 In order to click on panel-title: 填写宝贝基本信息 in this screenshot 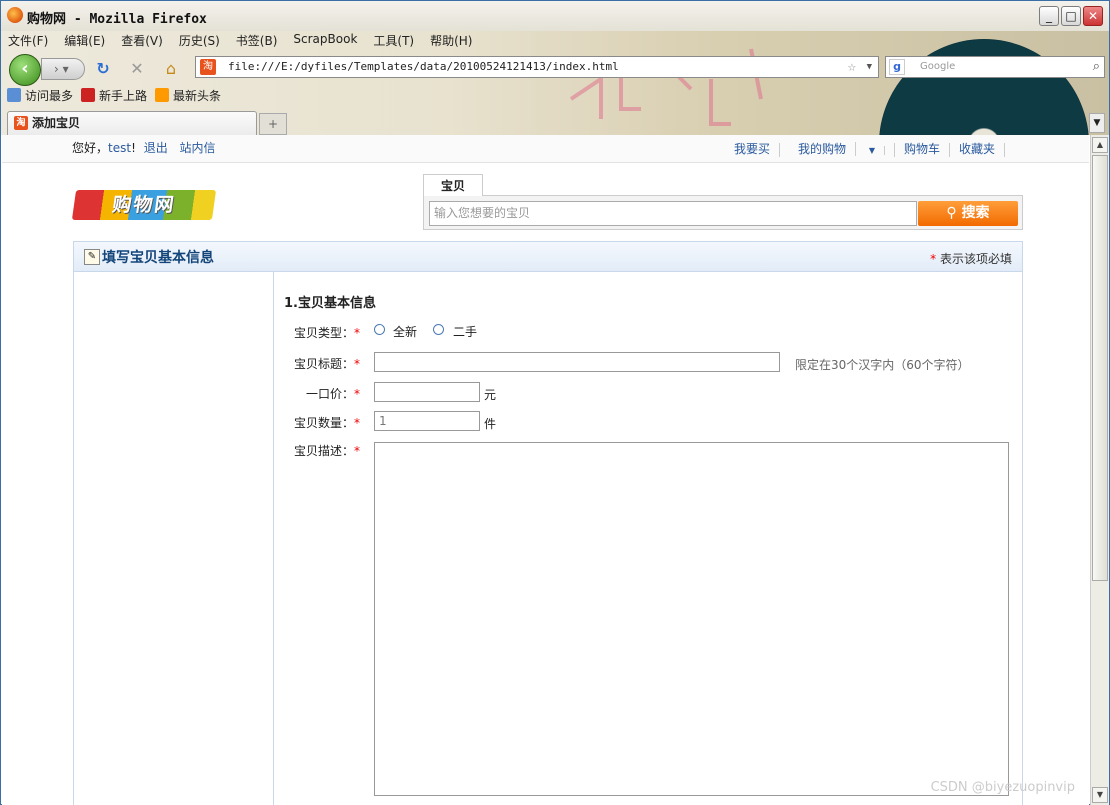, I will do `click(158, 258)`.